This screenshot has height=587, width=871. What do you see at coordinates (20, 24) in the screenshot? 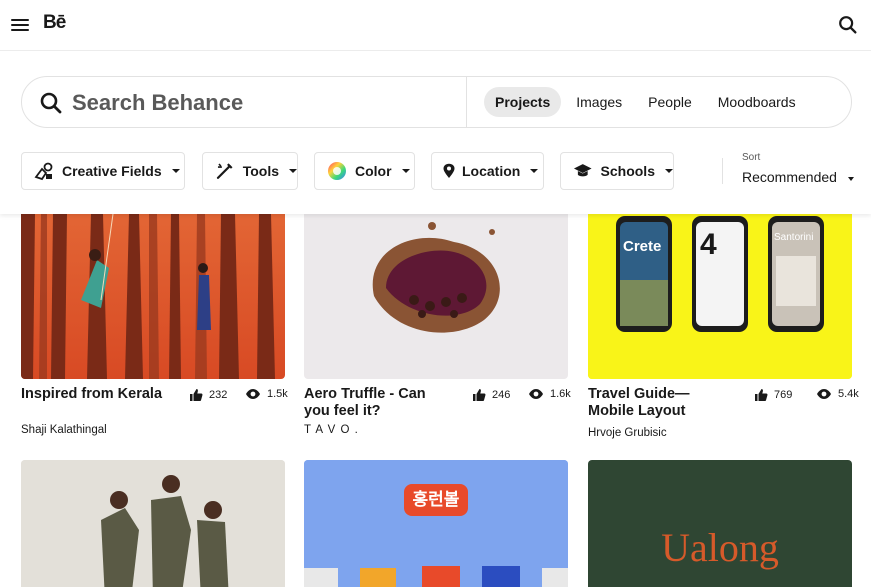
I see `hamburger-menu-icon` at bounding box center [20, 24].